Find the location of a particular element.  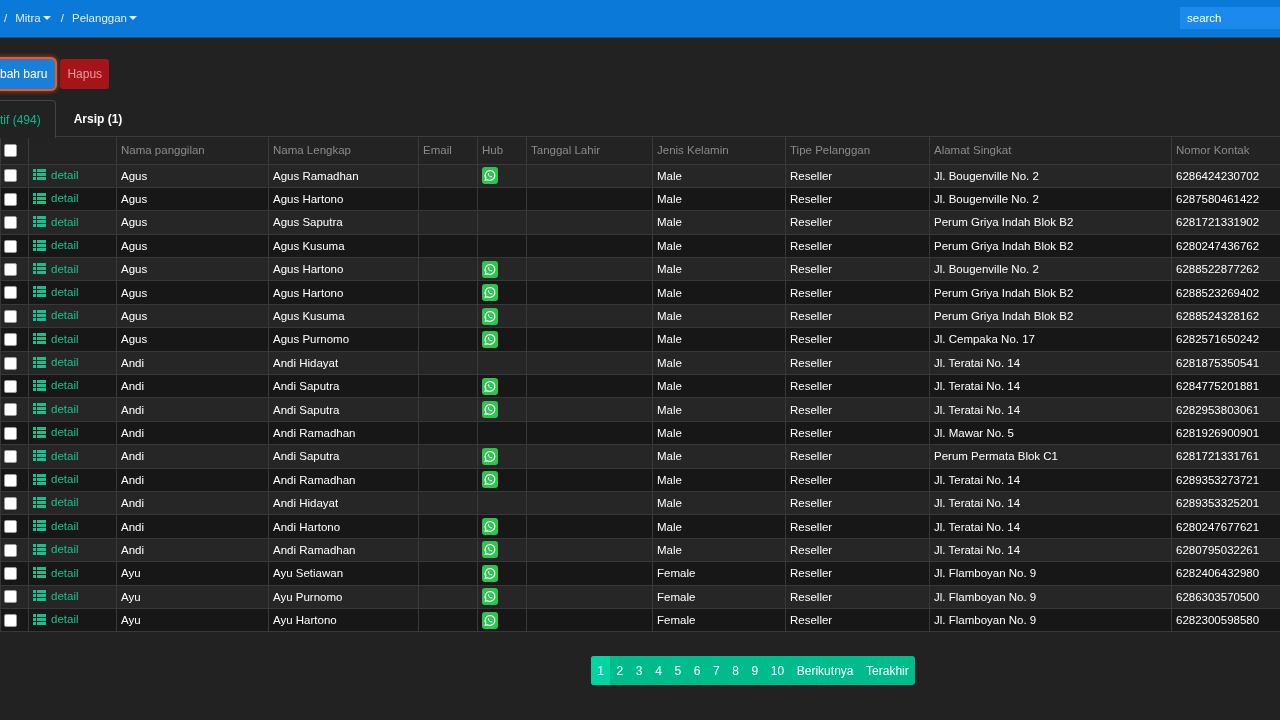

table-cell: Ayu Hartono is located at coordinates (343, 620).